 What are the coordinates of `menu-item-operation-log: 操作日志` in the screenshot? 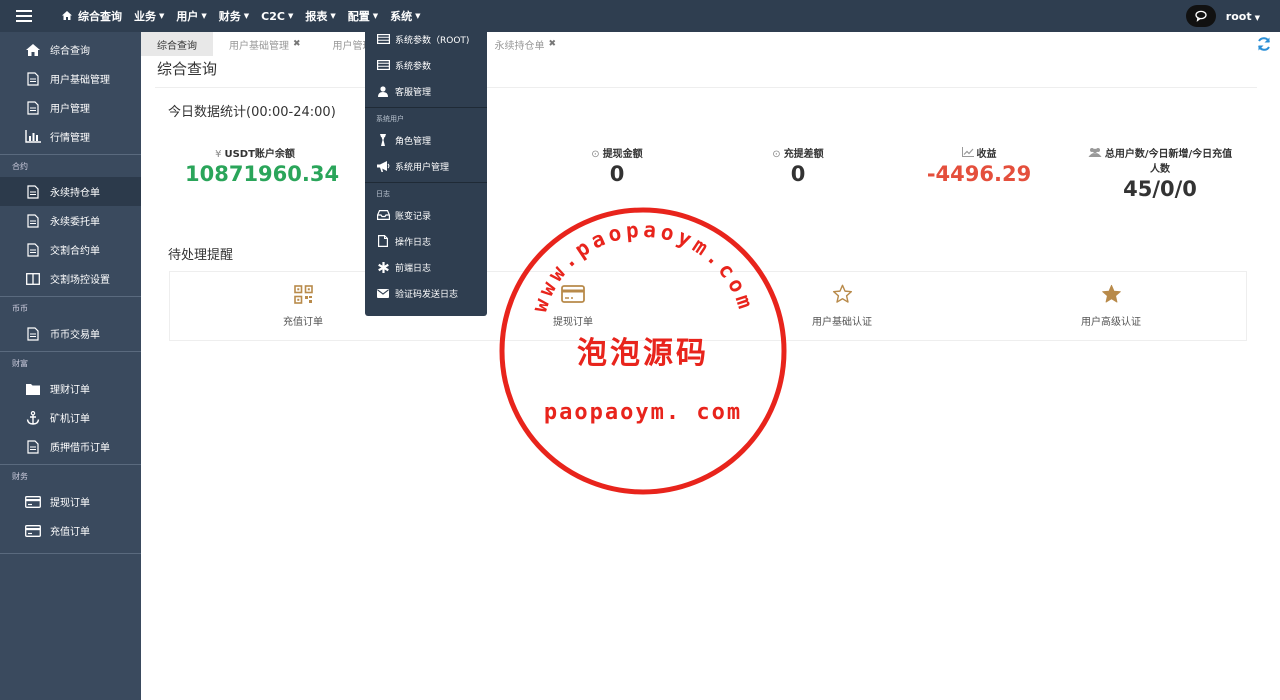 It's located at (426, 241).